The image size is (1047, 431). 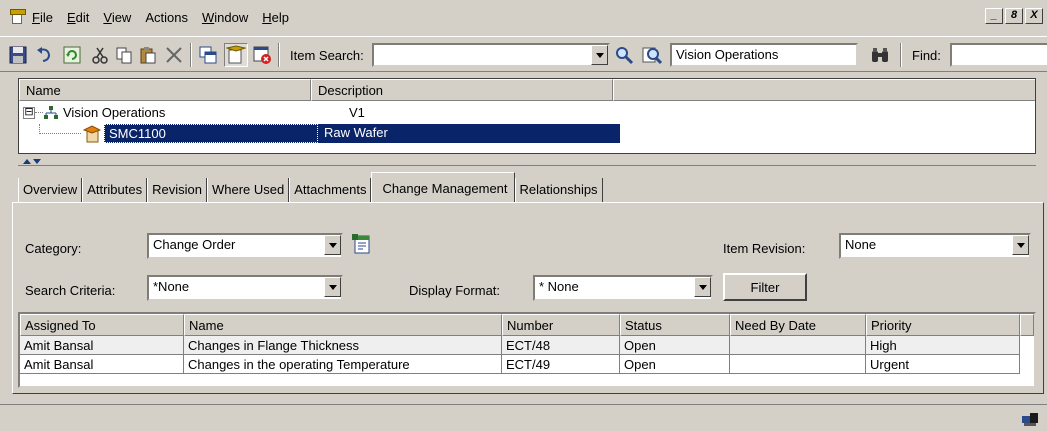 What do you see at coordinates (559, 286) in the screenshot?
I see `display-format-value: * None` at bounding box center [559, 286].